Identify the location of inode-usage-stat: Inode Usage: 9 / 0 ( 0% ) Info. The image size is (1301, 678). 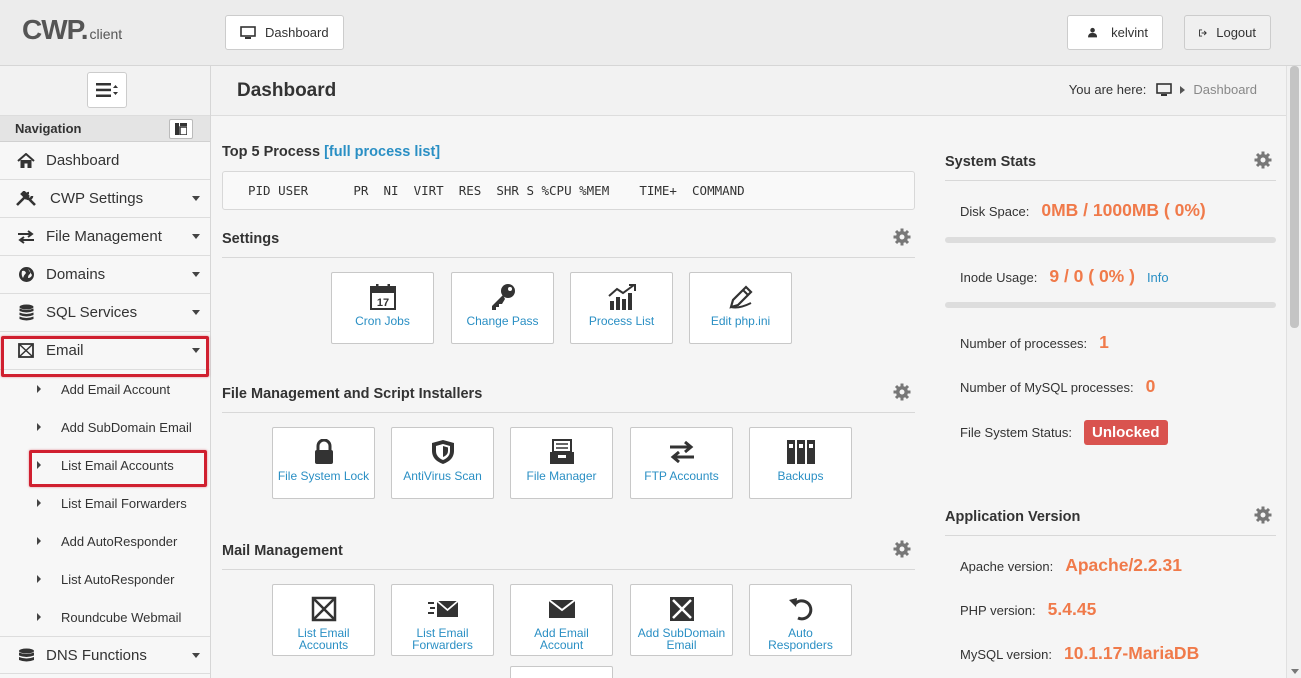
(1064, 276).